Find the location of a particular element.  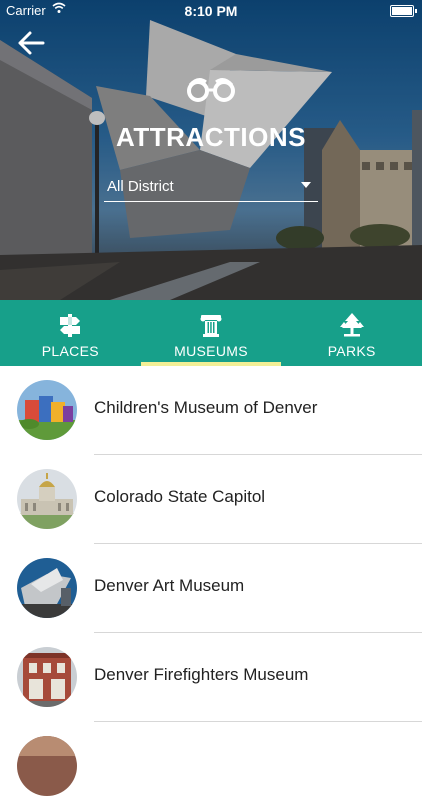

tab-parks-label: PARKS is located at coordinates (351, 351).